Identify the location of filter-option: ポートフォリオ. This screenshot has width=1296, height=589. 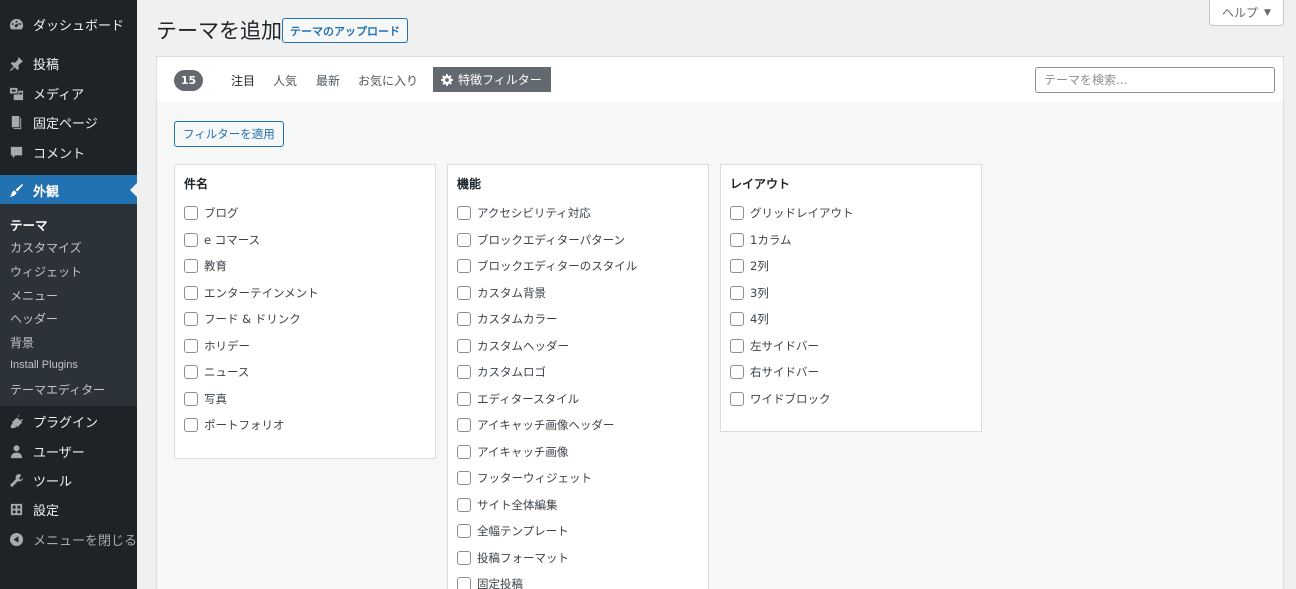
(234, 425).